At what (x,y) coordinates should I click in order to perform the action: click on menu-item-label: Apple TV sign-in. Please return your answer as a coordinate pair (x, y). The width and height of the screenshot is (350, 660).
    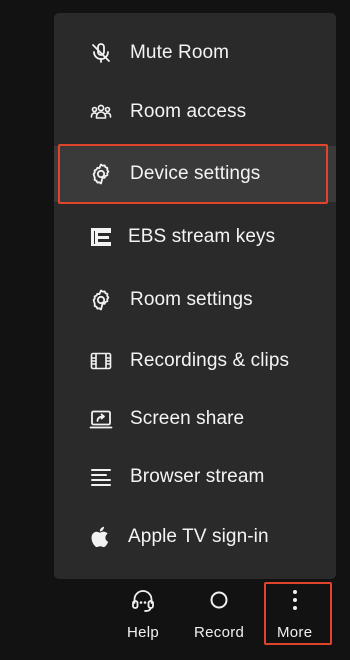
    Looking at the image, I should click on (198, 536).